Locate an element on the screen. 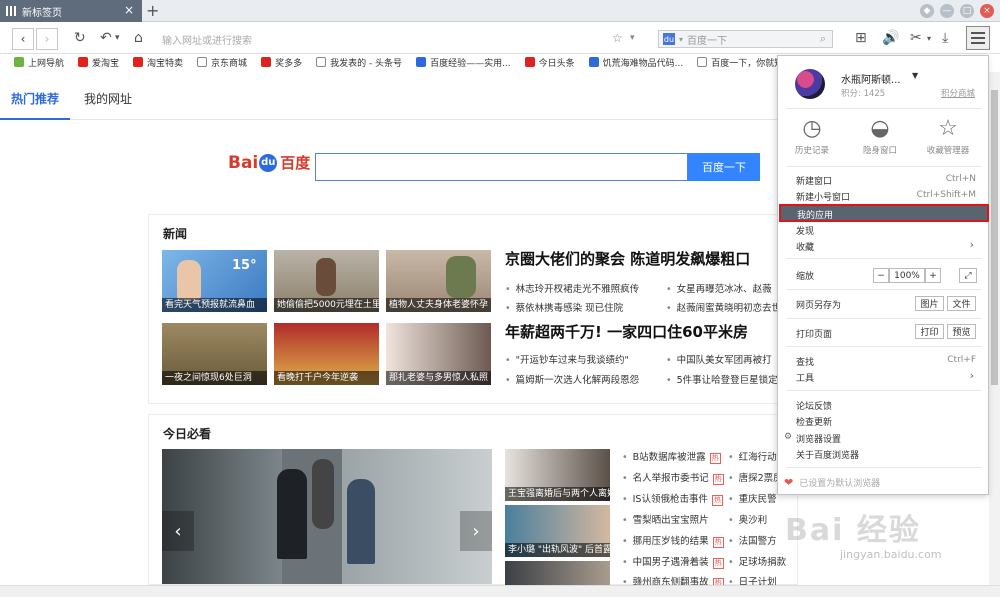  news-headline: 年薪超两千万! 一家四口住60平米房 is located at coordinates (626, 331).